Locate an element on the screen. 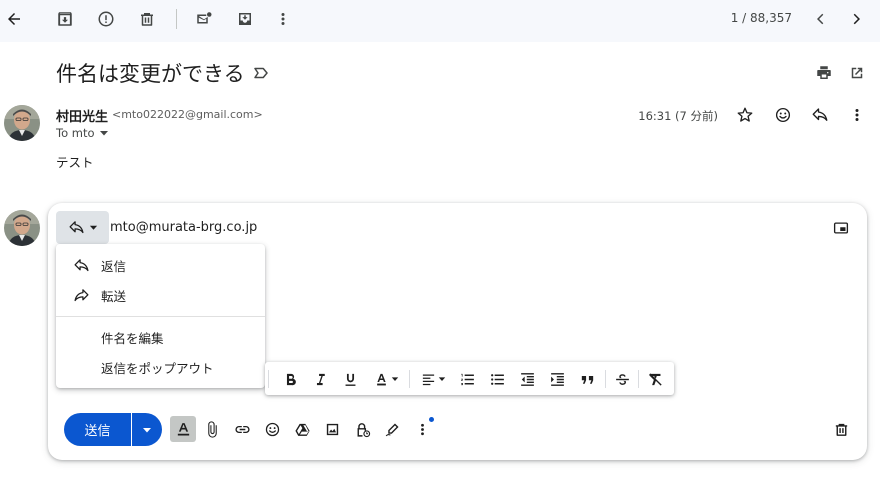 The width and height of the screenshot is (880, 494). more-vert-icon is located at coordinates (283, 19).